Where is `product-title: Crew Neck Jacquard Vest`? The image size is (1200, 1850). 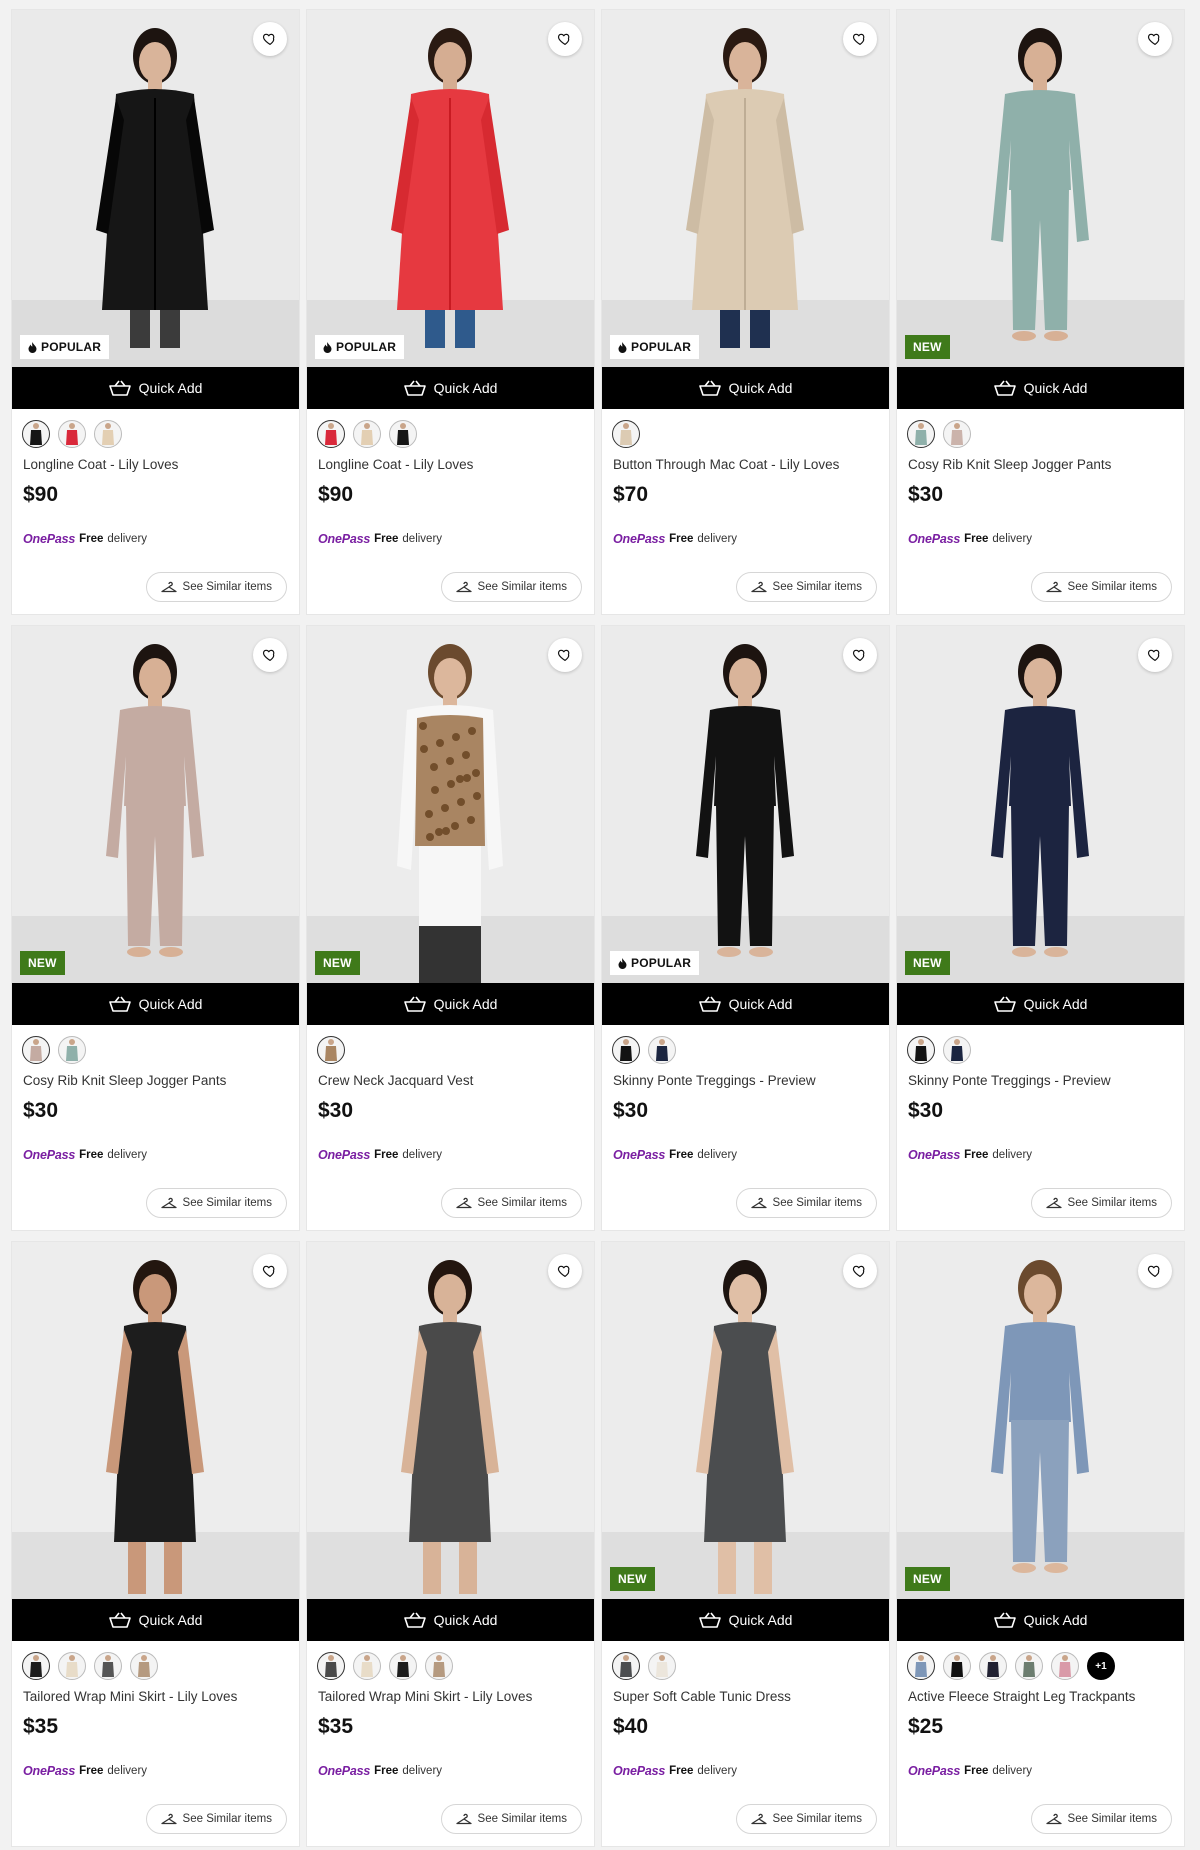 product-title: Crew Neck Jacquard Vest is located at coordinates (450, 1078).